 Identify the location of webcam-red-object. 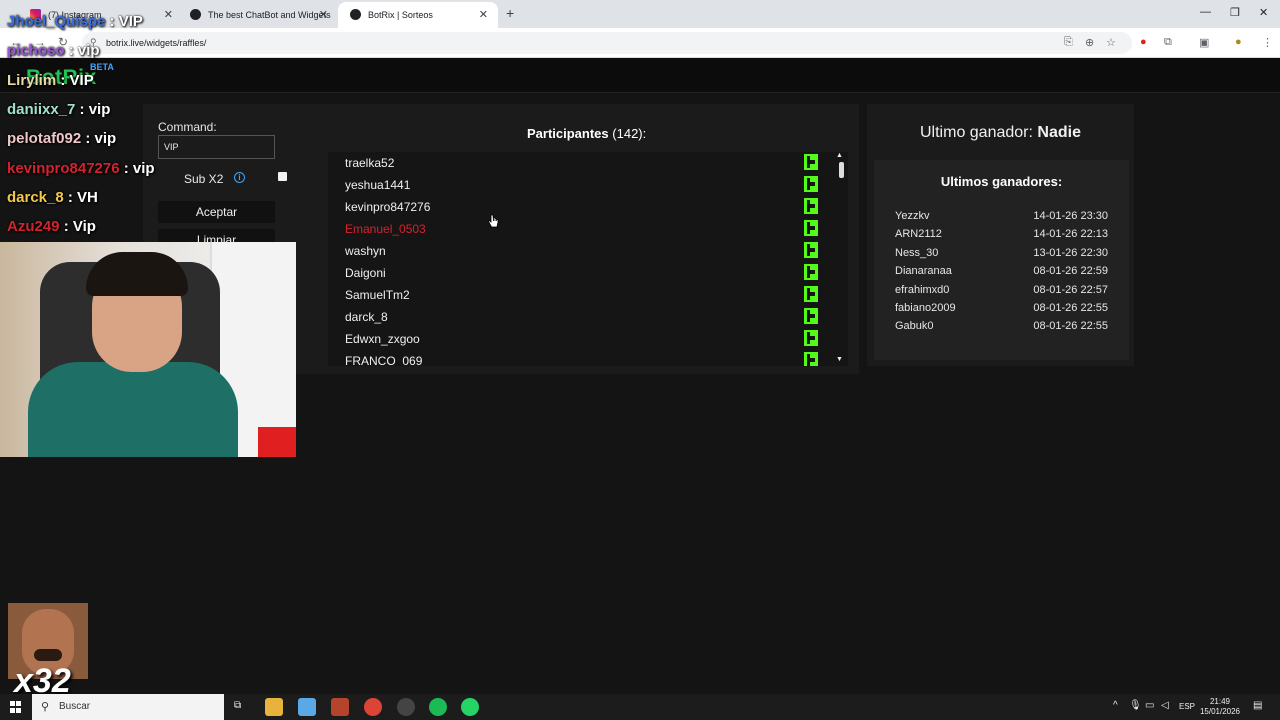
(277, 442).